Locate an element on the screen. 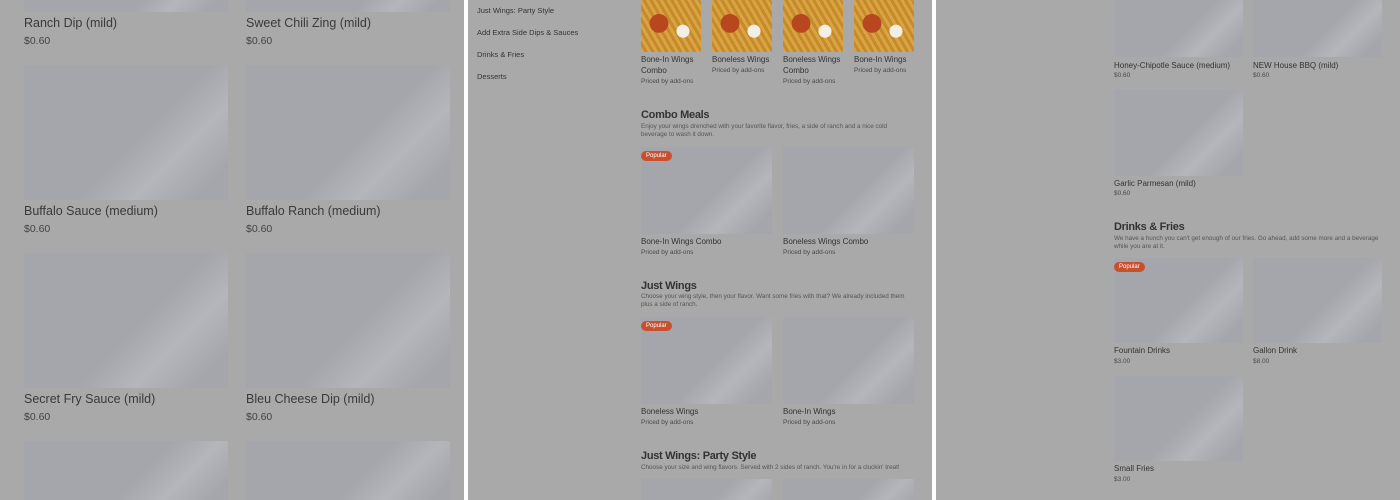 This screenshot has width=1400, height=500. nav-item-desserts: Desserts is located at coordinates (492, 76).